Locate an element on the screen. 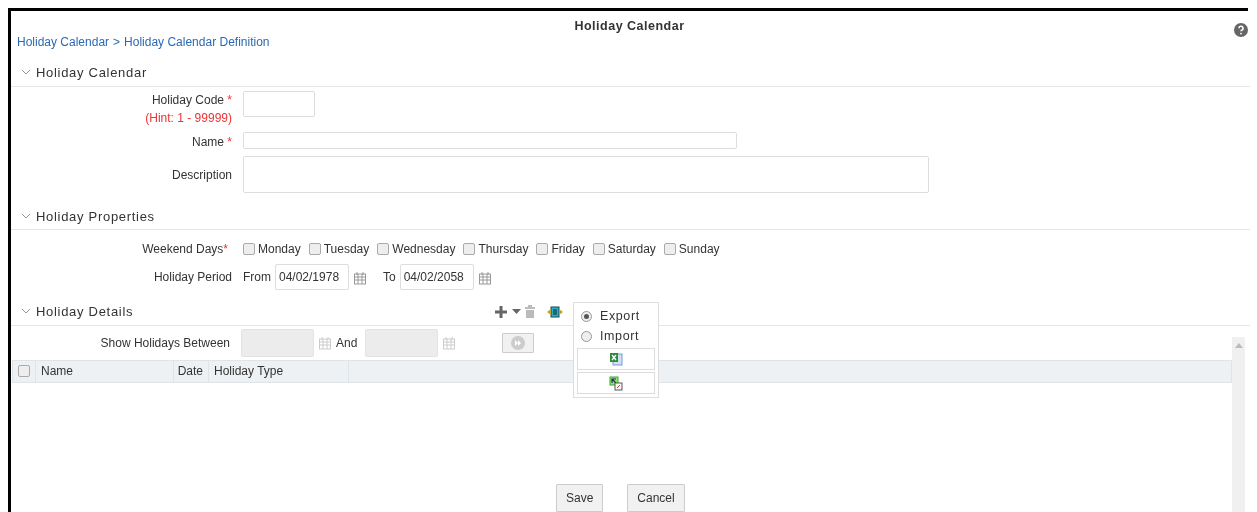 This screenshot has width=1257, height=512. help-icon is located at coordinates (1241, 29).